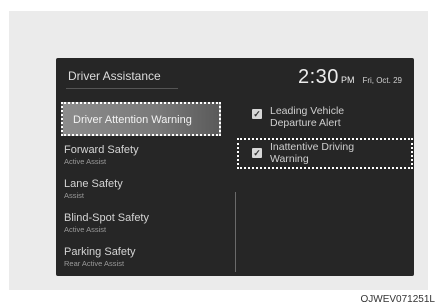 The image size is (437, 307). Describe the element at coordinates (144, 257) in the screenshot. I see `menu-item-parking-safety: Parking Safety Rear Active Assist` at that location.